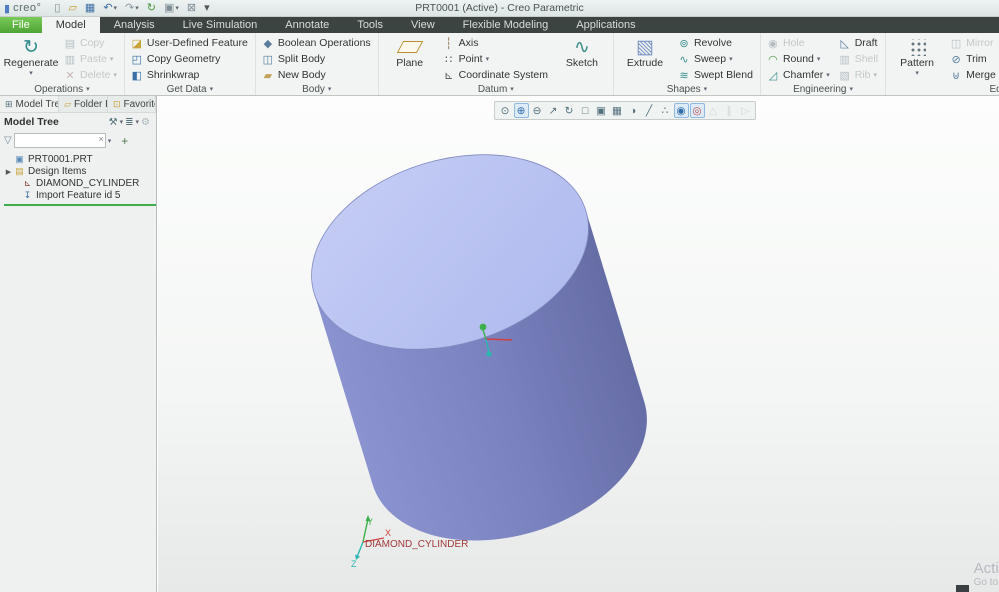 The height and width of the screenshot is (592, 999). Describe the element at coordinates (91, 43) in the screenshot. I see `copy-button: ▤ Copy` at that location.